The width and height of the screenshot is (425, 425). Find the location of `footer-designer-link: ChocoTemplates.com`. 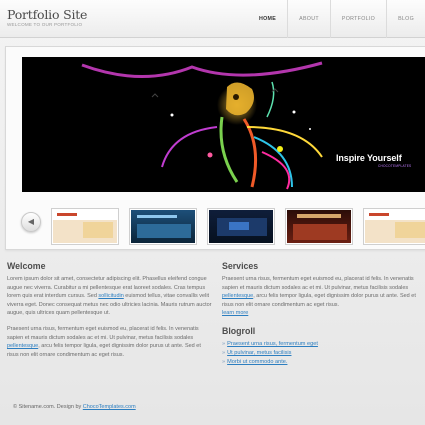

footer-designer-link: ChocoTemplates.com is located at coordinates (109, 407).